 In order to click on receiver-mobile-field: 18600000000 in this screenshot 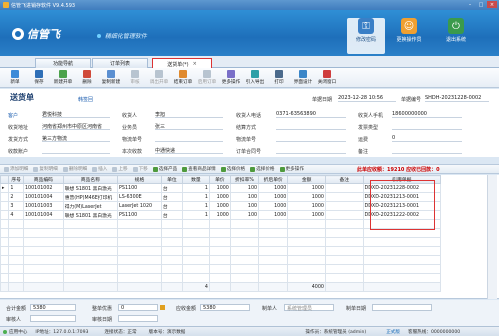, I will do `click(427, 114)`.